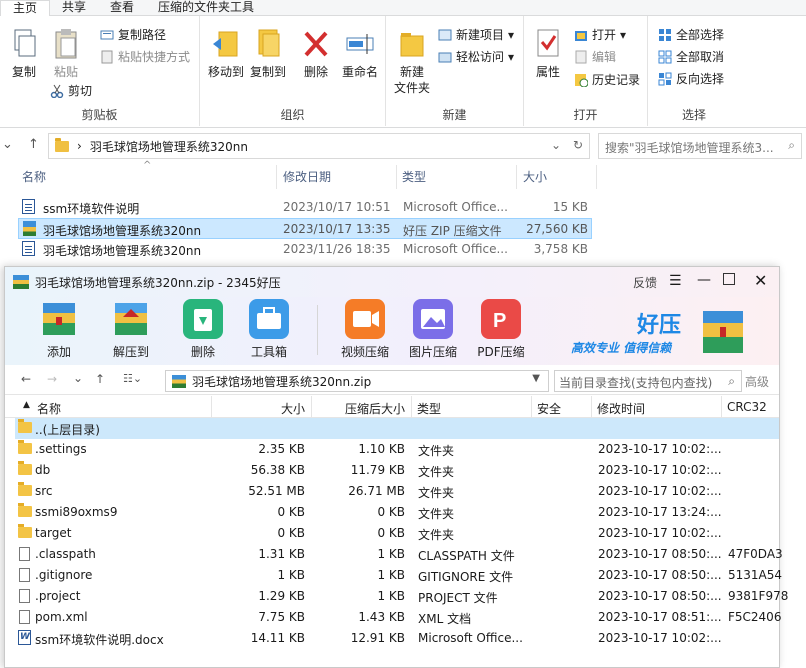 This screenshot has height=668, width=806. I want to click on pdf-icon: P, so click(501, 319).